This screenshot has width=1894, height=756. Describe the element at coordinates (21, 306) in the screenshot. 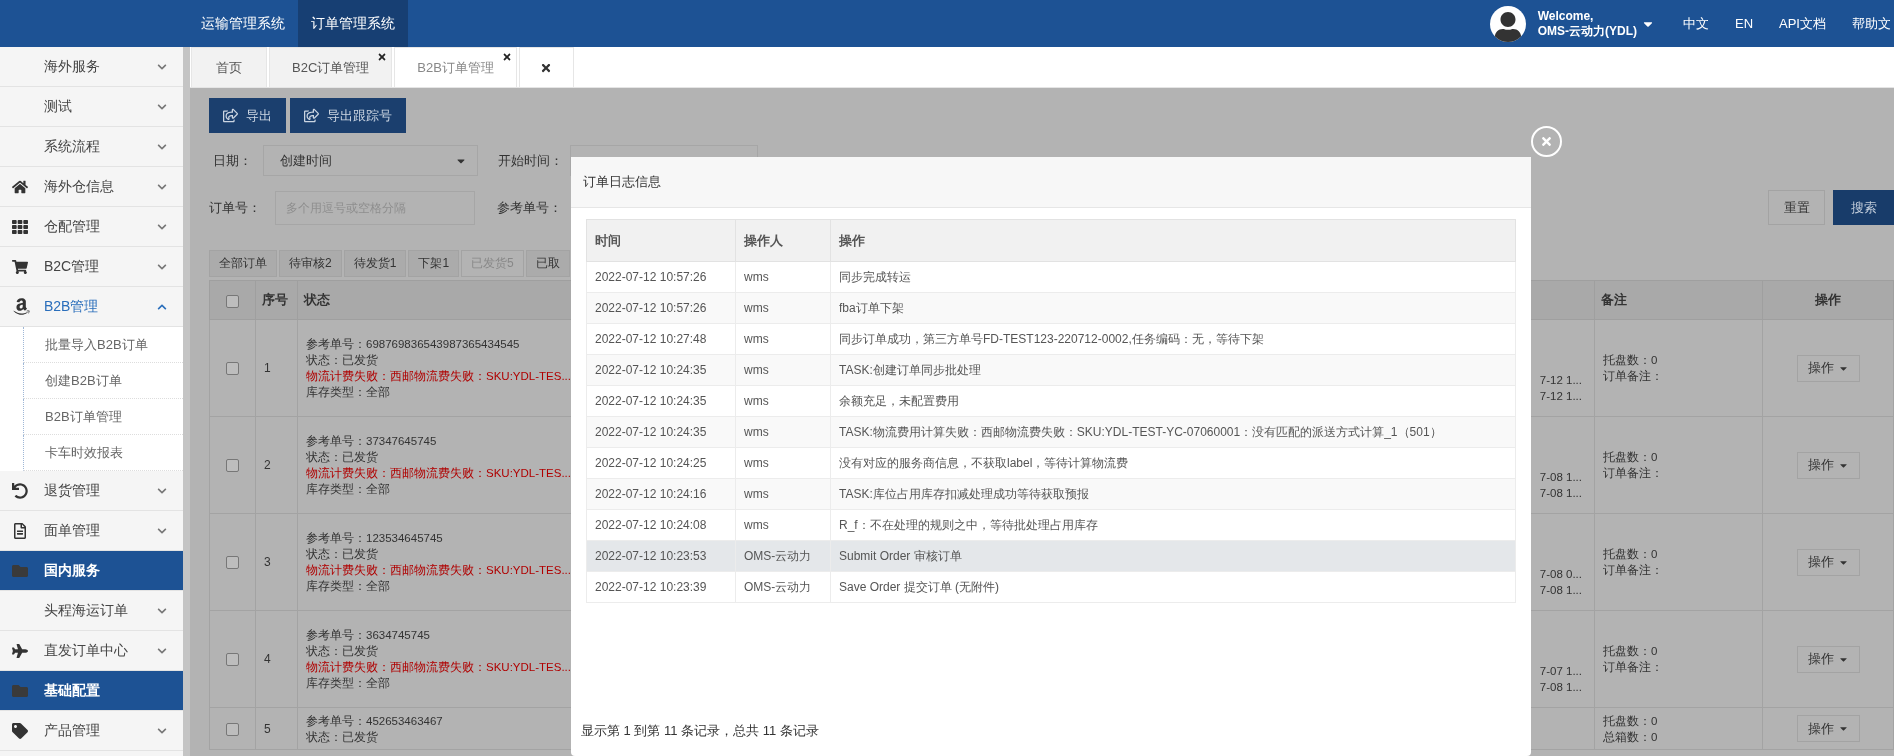

I see `letter-a-icon` at that location.